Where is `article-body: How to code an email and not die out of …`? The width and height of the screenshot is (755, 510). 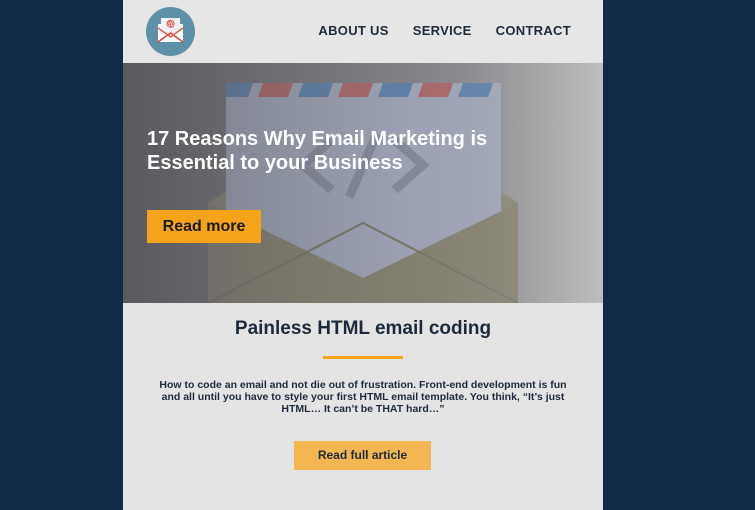
article-body: How to code an email and not die out of … is located at coordinates (363, 397).